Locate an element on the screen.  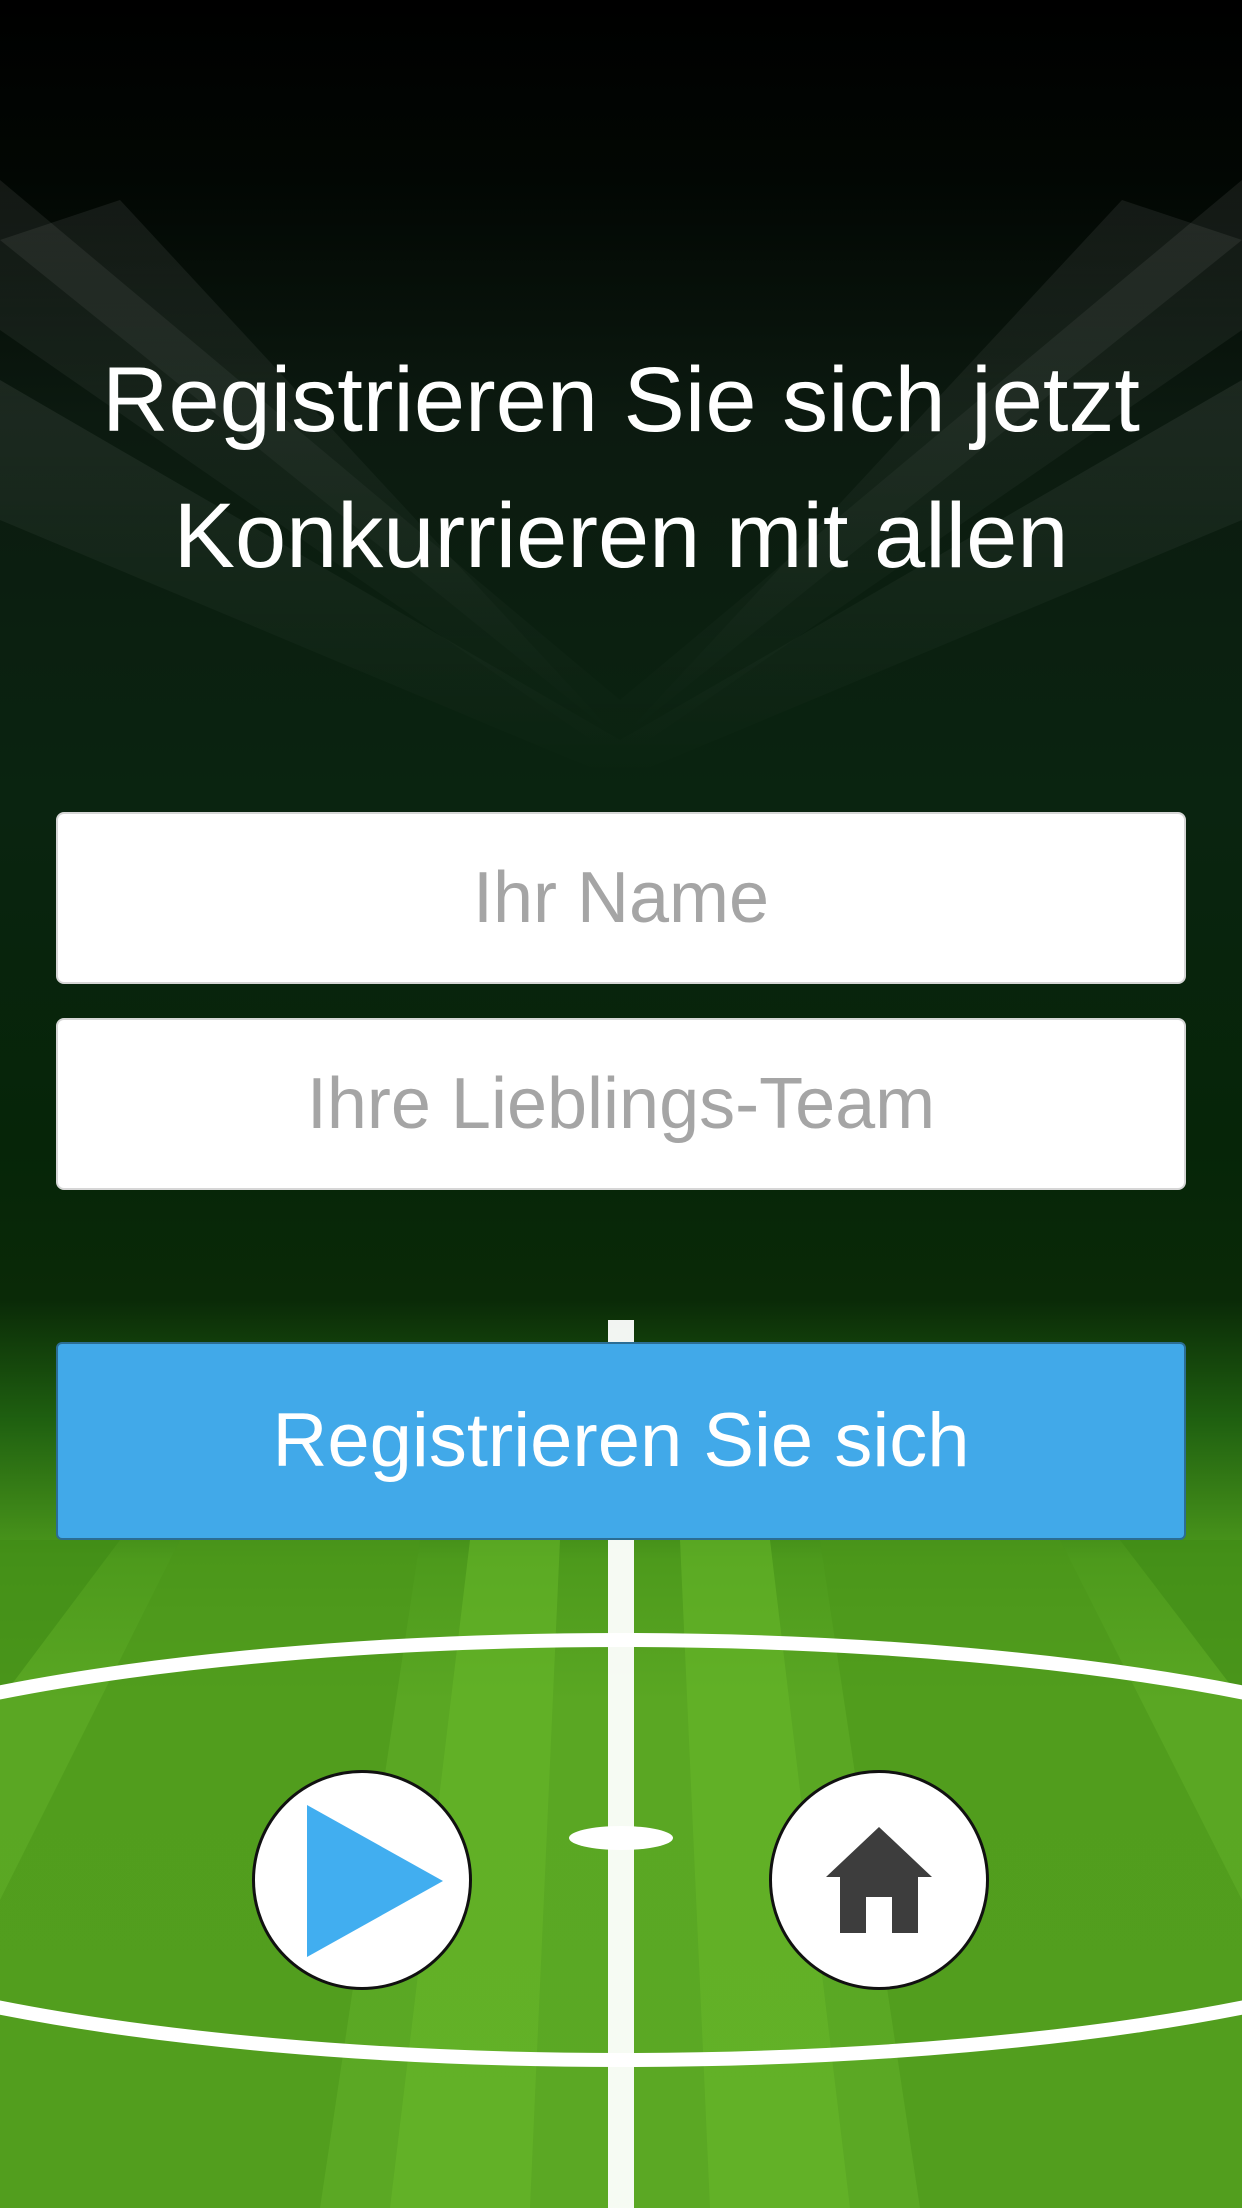
headline-line-1: Registrieren Sie sich jetzt is located at coordinates (621, 400).